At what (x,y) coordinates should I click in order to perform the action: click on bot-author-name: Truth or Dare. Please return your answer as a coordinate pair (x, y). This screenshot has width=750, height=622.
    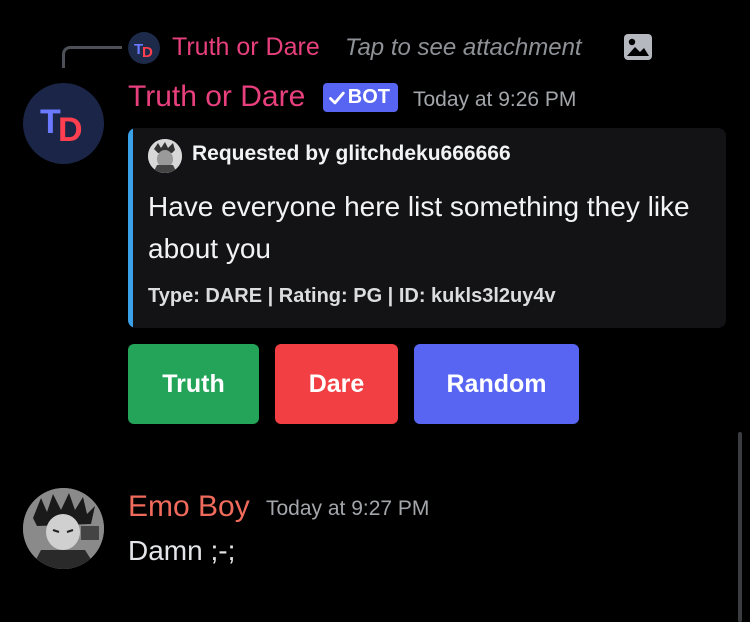
    Looking at the image, I should click on (216, 97).